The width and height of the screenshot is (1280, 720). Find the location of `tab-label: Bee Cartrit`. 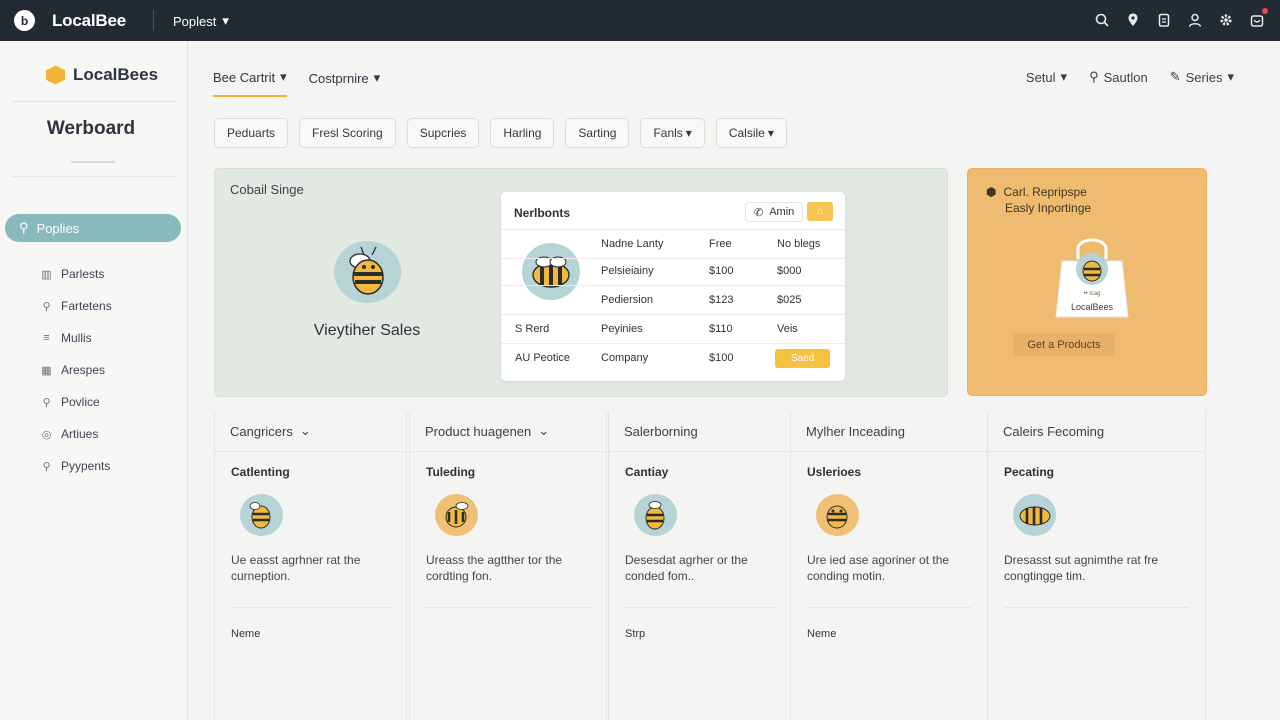

tab-label: Bee Cartrit is located at coordinates (244, 77).